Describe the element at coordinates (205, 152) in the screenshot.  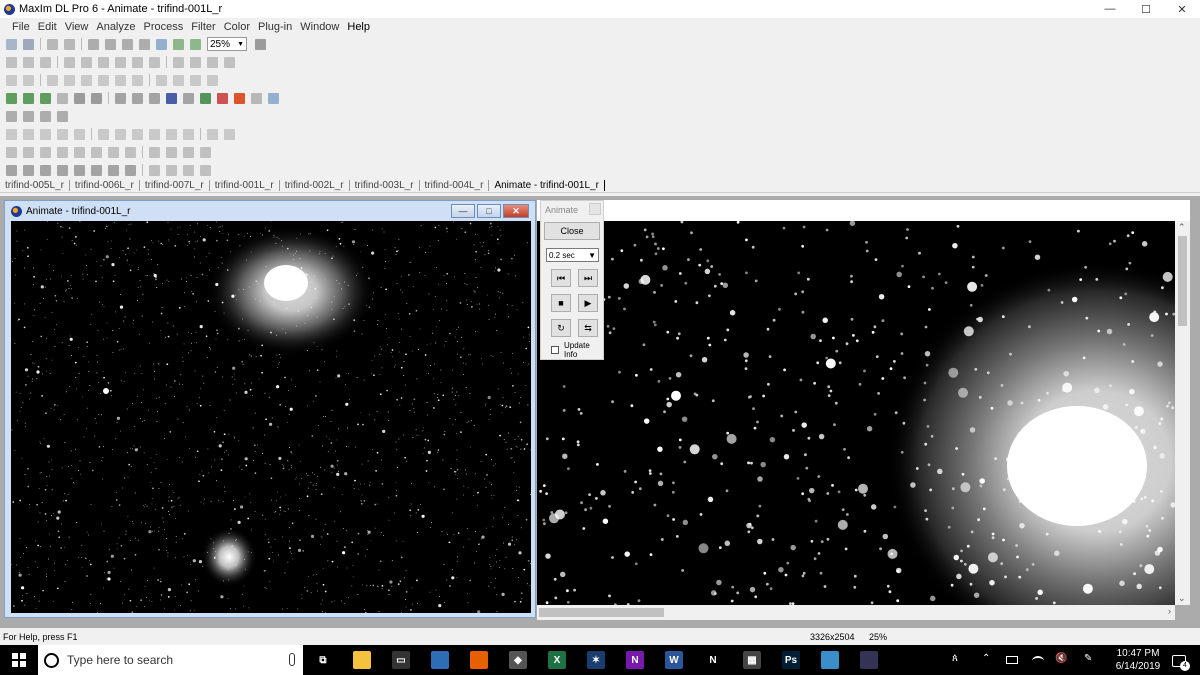
I see `hill-icon` at that location.